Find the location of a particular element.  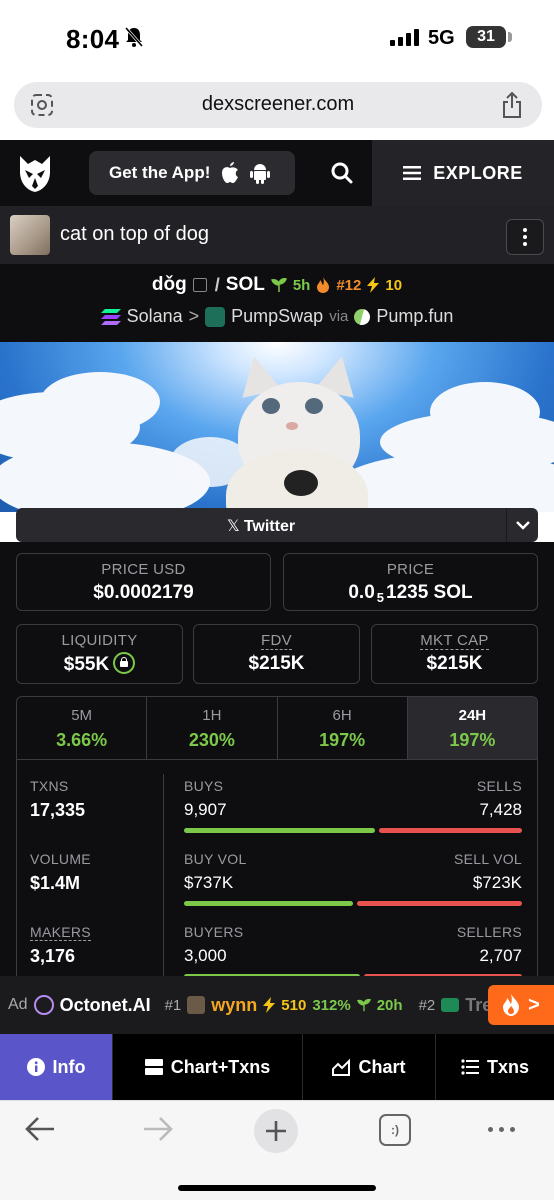

explore-button: EXPLORE is located at coordinates (463, 173).